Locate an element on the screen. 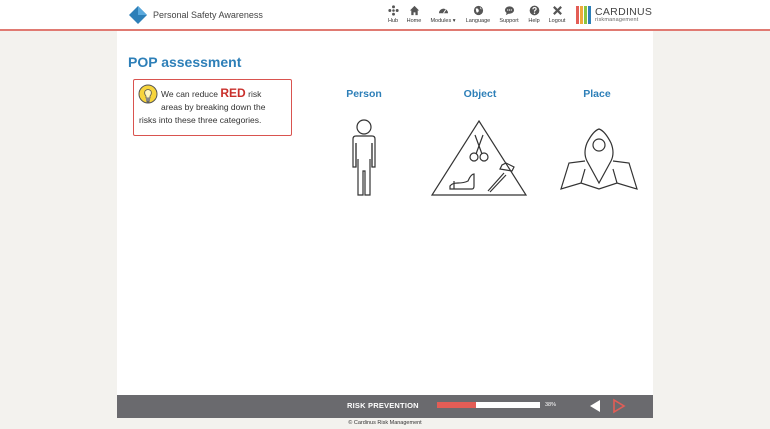  nav-language: Language is located at coordinates (478, 14).